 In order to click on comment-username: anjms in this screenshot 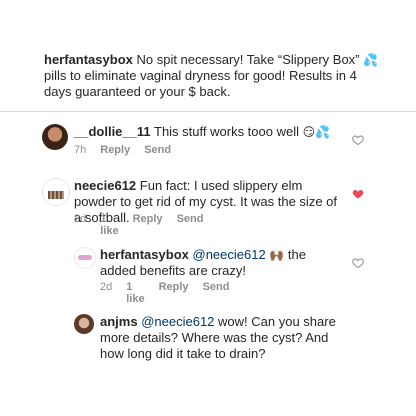, I will do `click(119, 321)`.